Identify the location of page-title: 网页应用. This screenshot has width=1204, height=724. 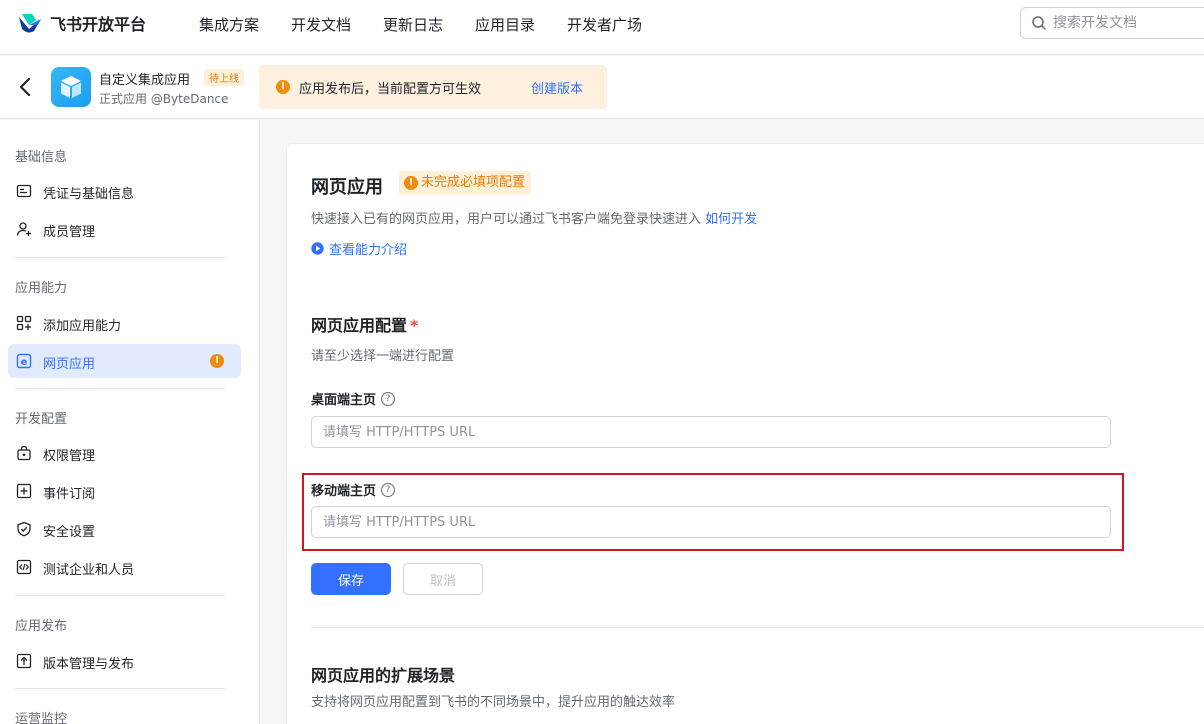
(347, 187).